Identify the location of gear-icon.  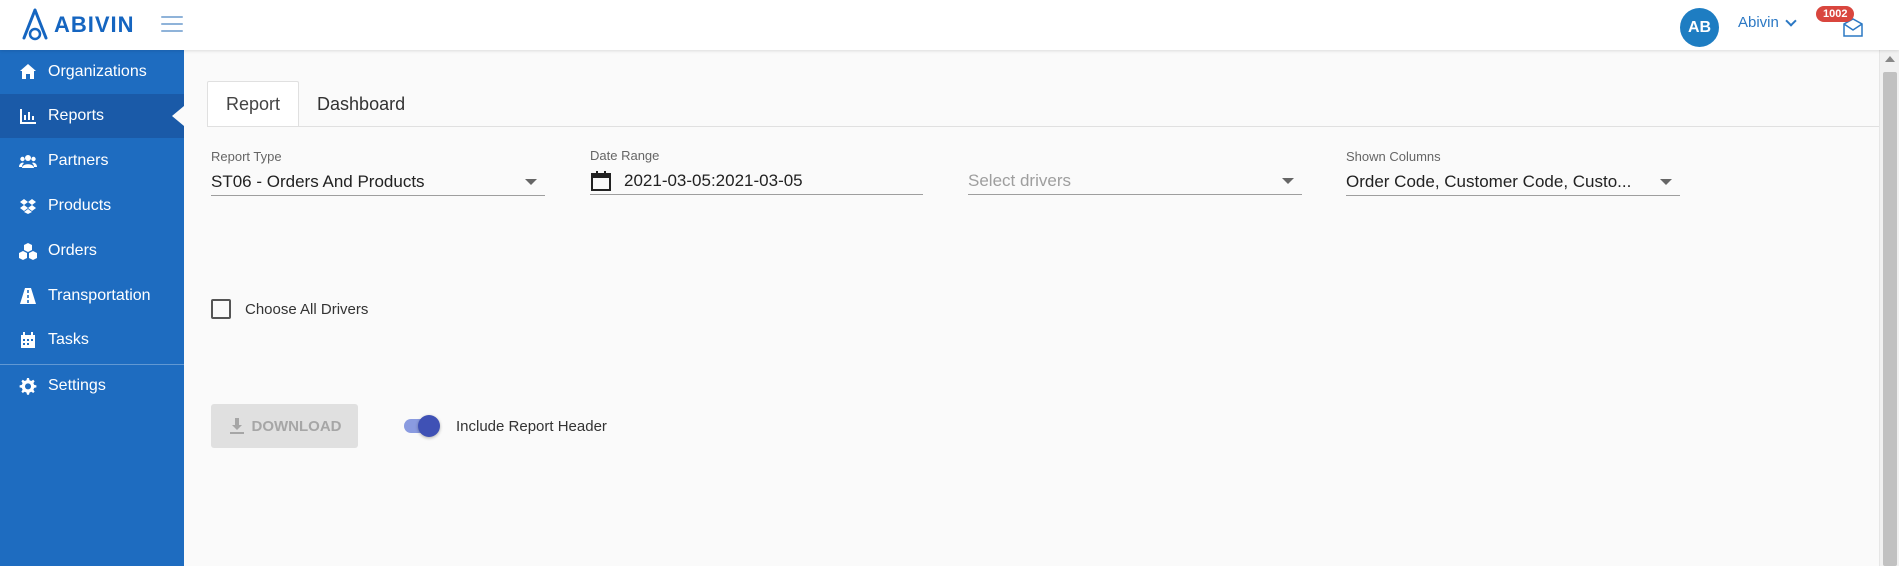
(28, 386).